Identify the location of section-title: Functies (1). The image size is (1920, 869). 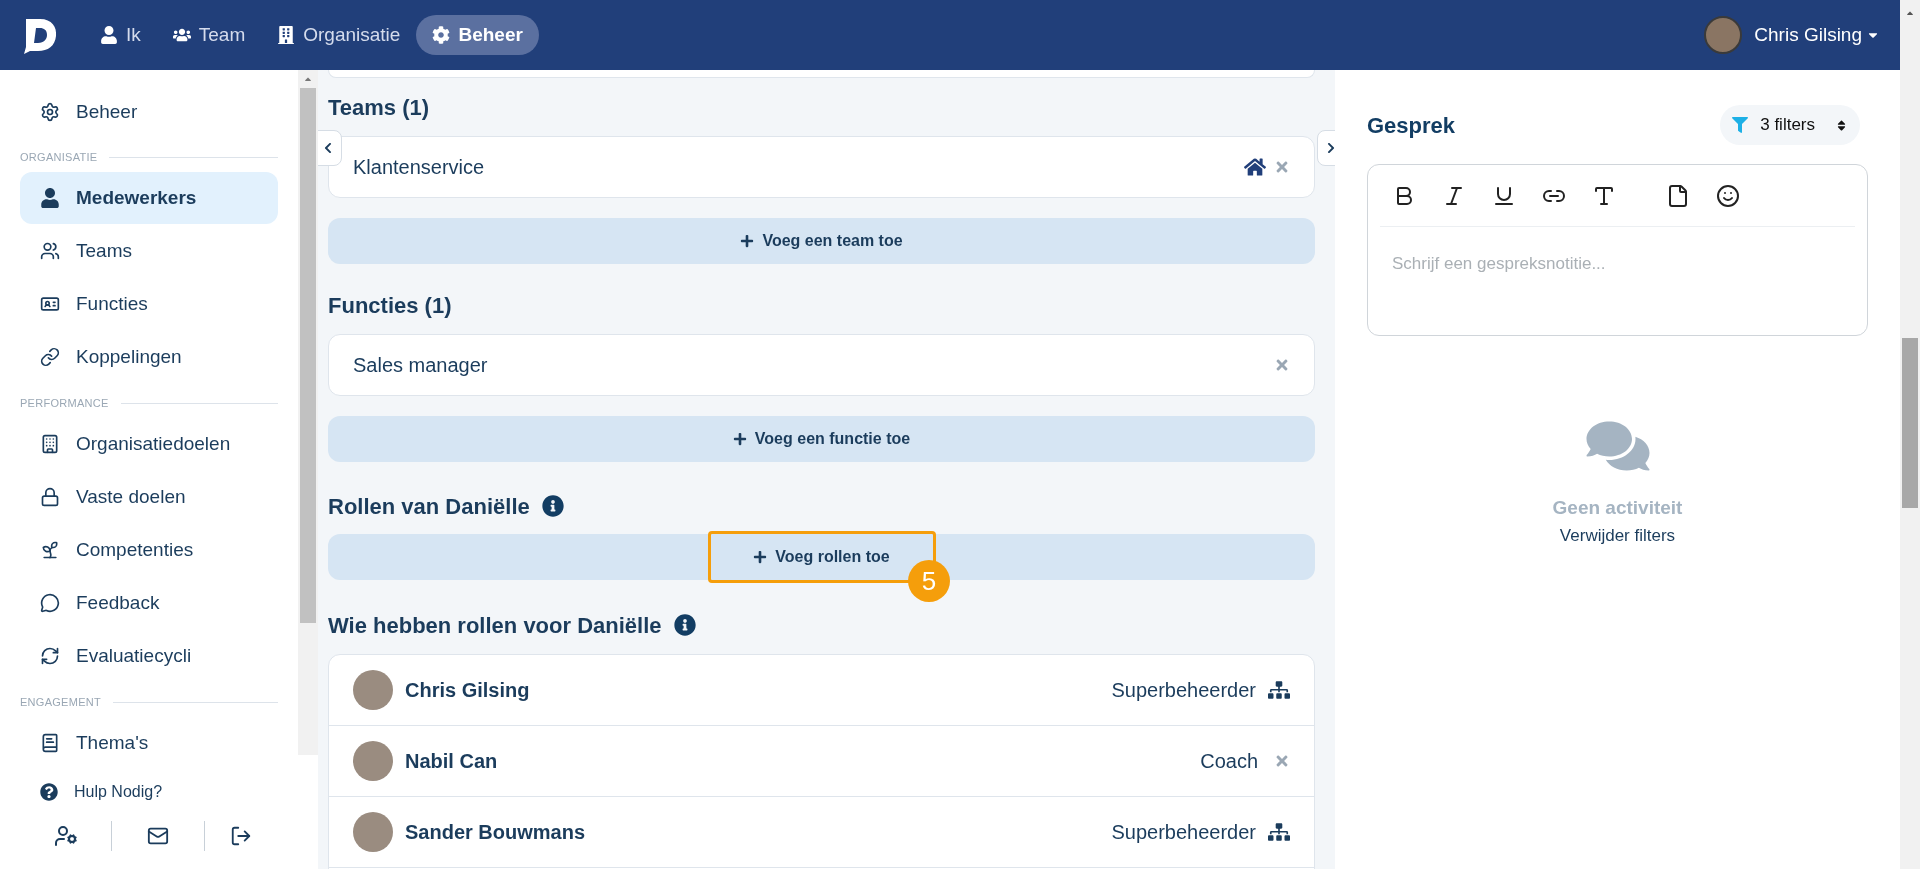
(390, 305).